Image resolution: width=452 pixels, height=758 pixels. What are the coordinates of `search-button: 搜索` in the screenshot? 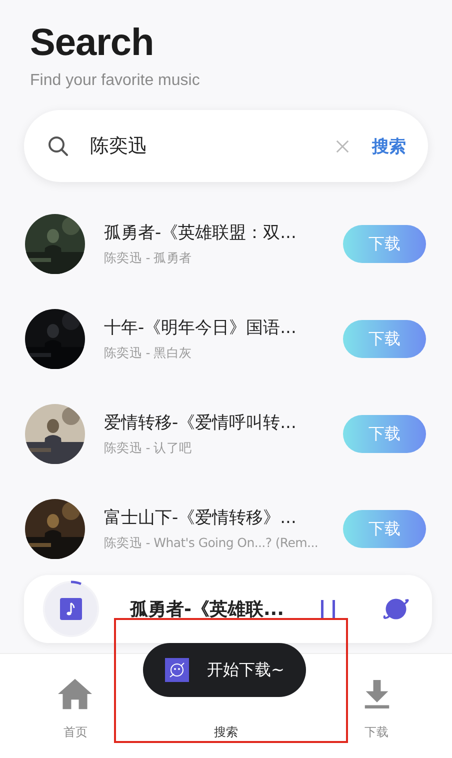 It's located at (389, 146).